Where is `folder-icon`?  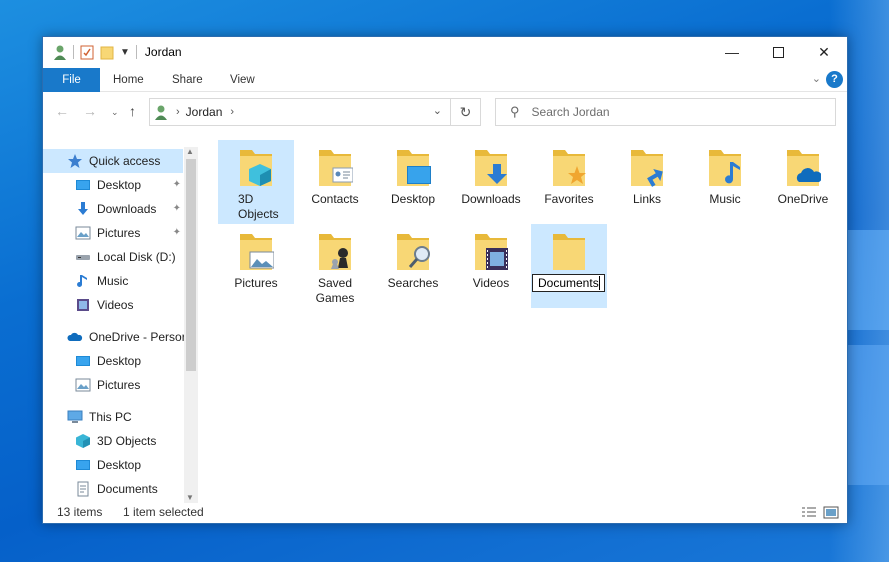
folder-icon is located at coordinates (569, 252).